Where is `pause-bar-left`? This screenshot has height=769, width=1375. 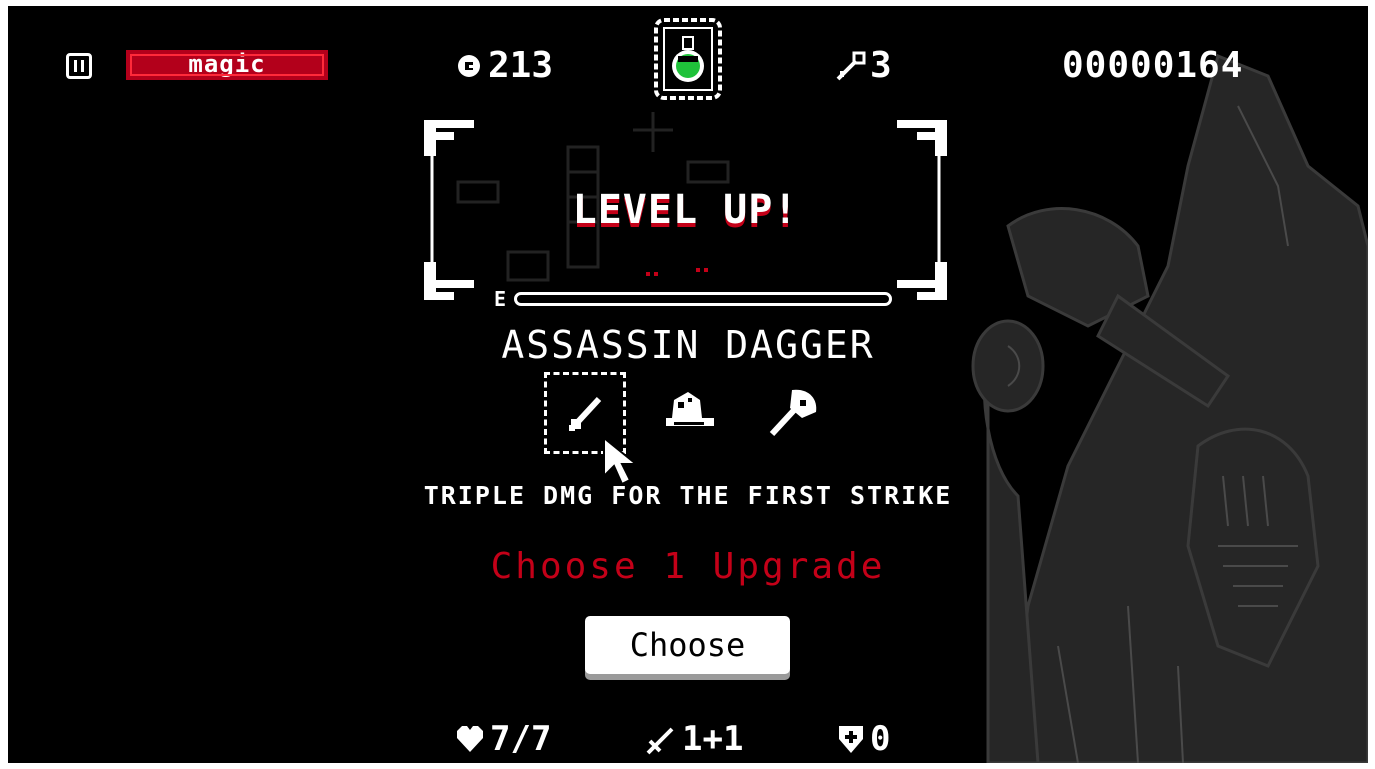 pause-bar-left is located at coordinates (75, 66).